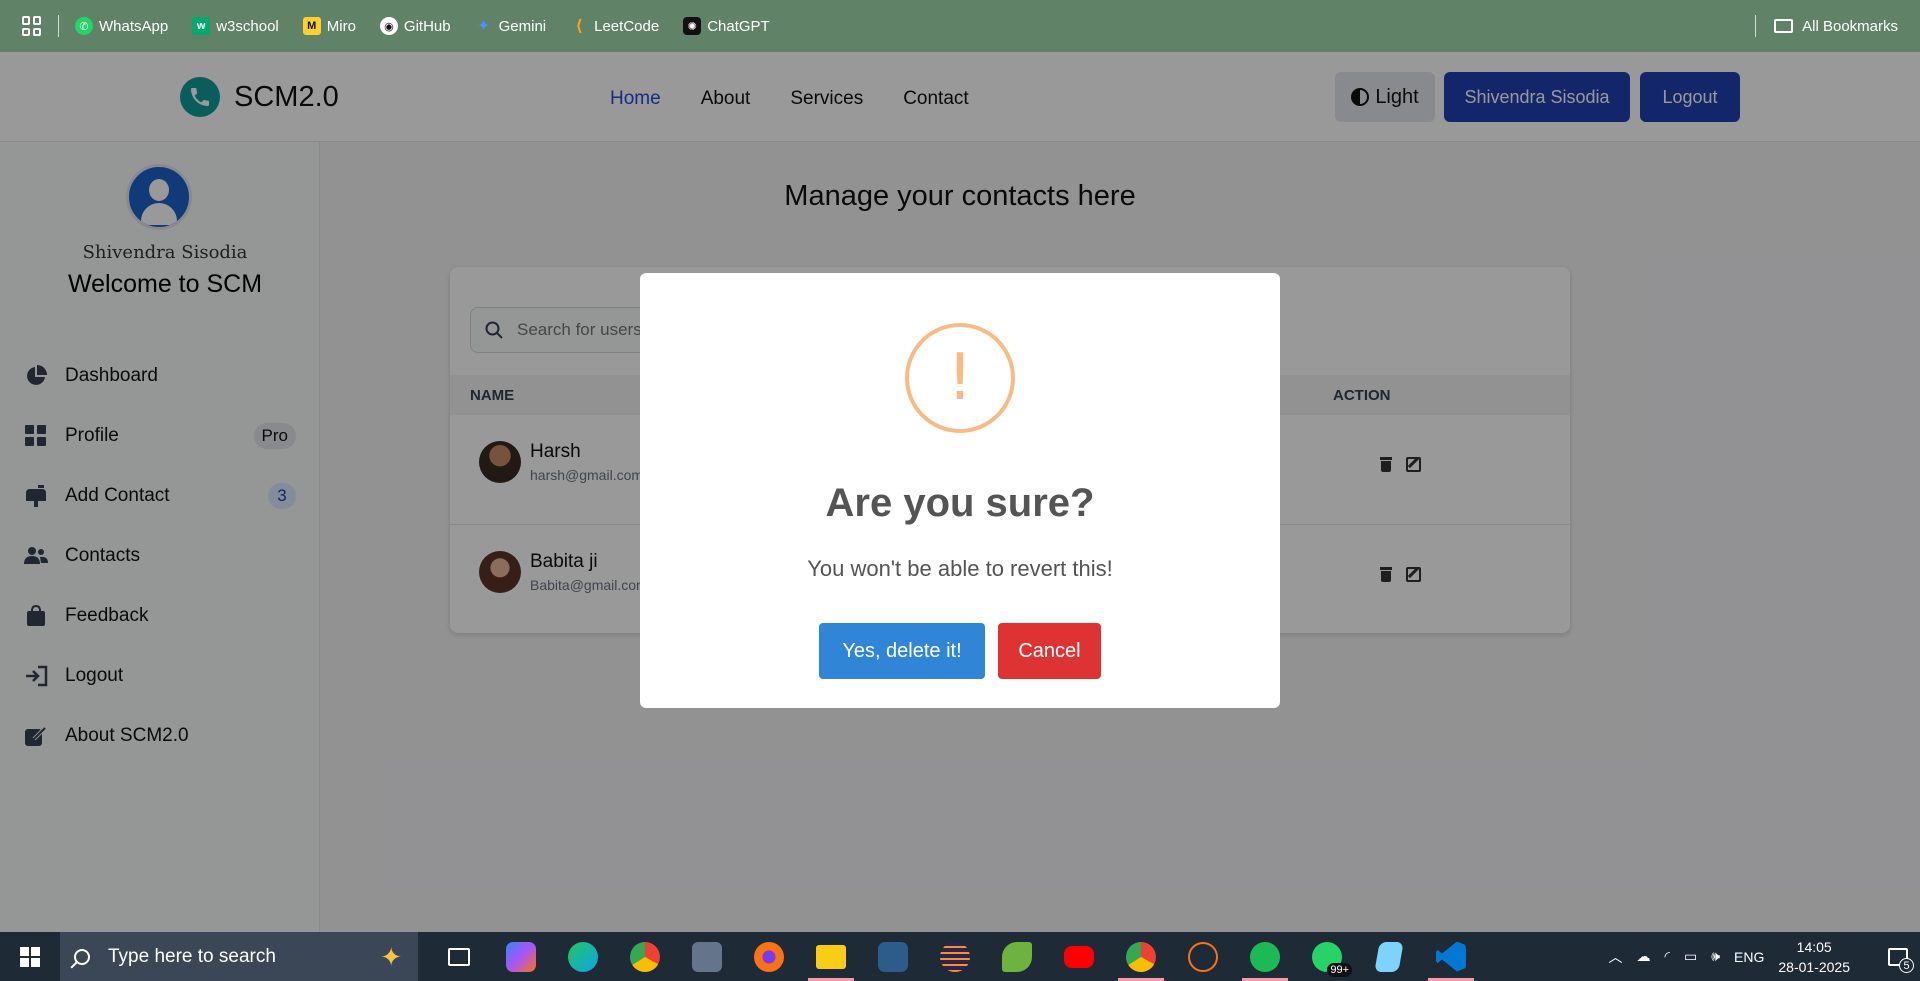 The height and width of the screenshot is (981, 1920). I want to click on whatsapp-icon: ✆, so click(84, 26).